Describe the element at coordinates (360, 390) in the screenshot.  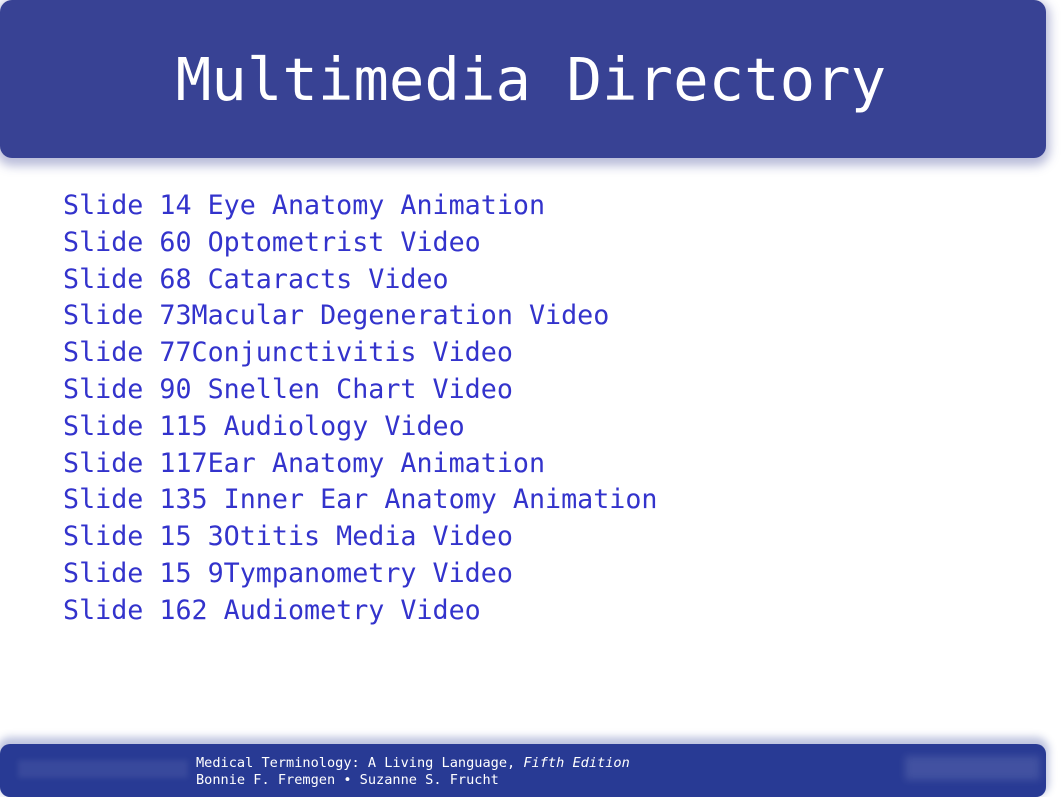
I see `list-item-link: Slide 90 Snellen Chart Video` at that location.